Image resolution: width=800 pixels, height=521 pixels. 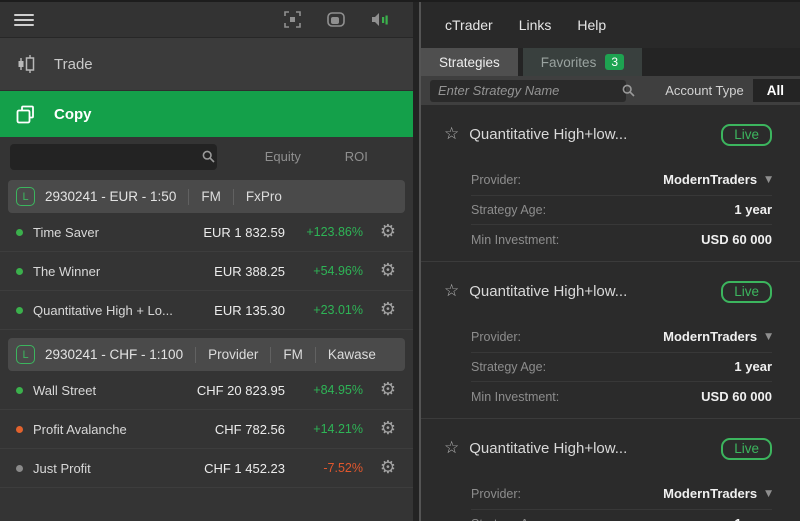 I want to click on strategy-roi: +23.01%, so click(x=338, y=310).